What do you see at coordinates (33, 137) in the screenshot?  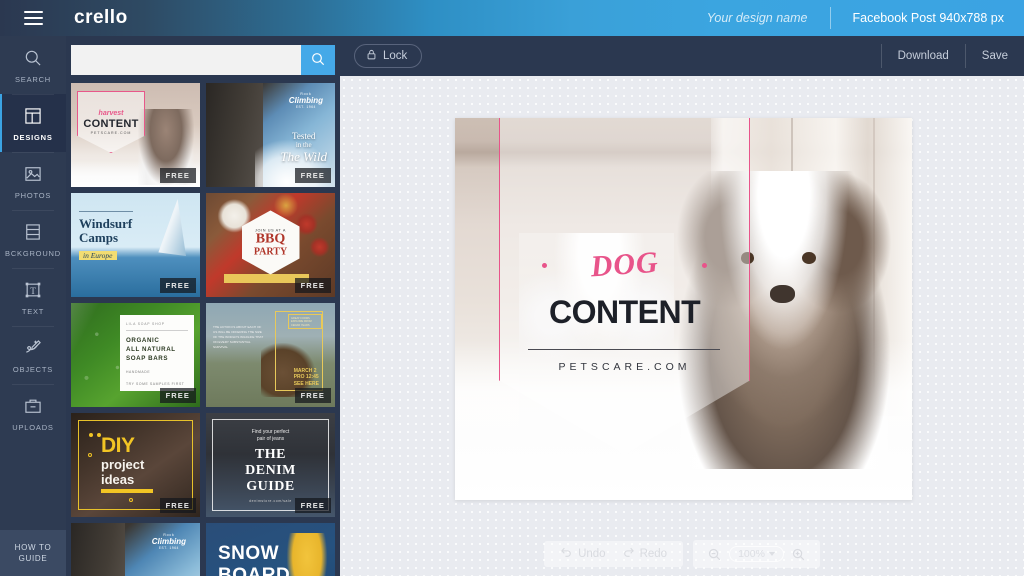 I see `sidebar-item-label: DESIGNS` at bounding box center [33, 137].